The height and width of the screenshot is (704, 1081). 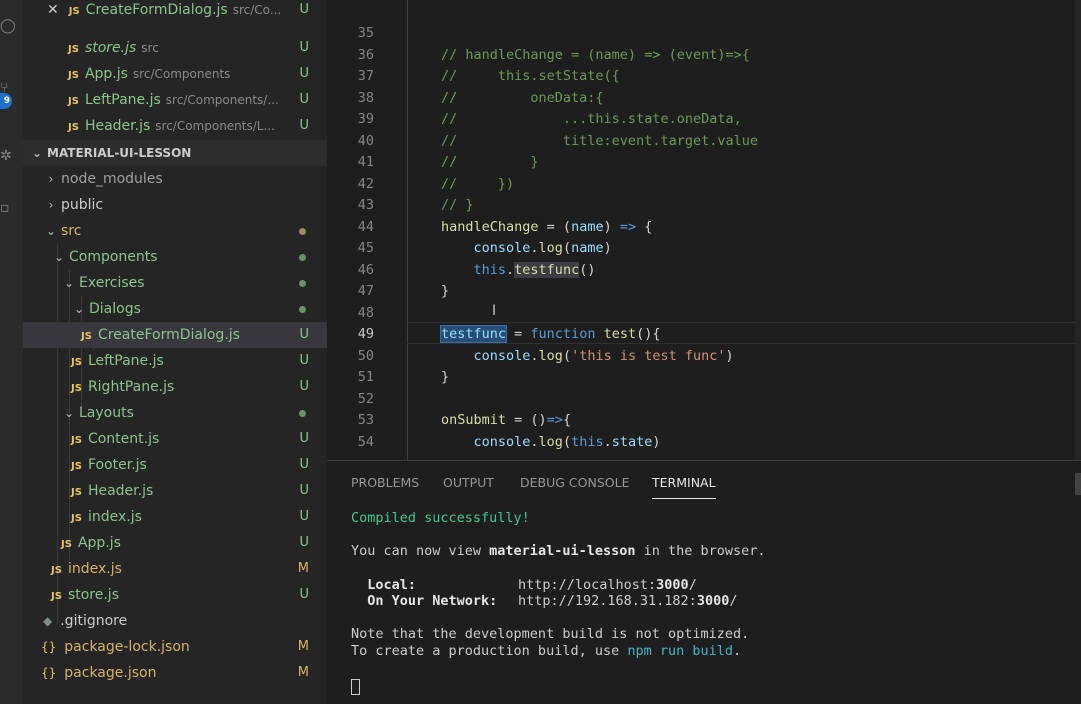 I want to click on text-cursor-icon: I, so click(x=494, y=311).